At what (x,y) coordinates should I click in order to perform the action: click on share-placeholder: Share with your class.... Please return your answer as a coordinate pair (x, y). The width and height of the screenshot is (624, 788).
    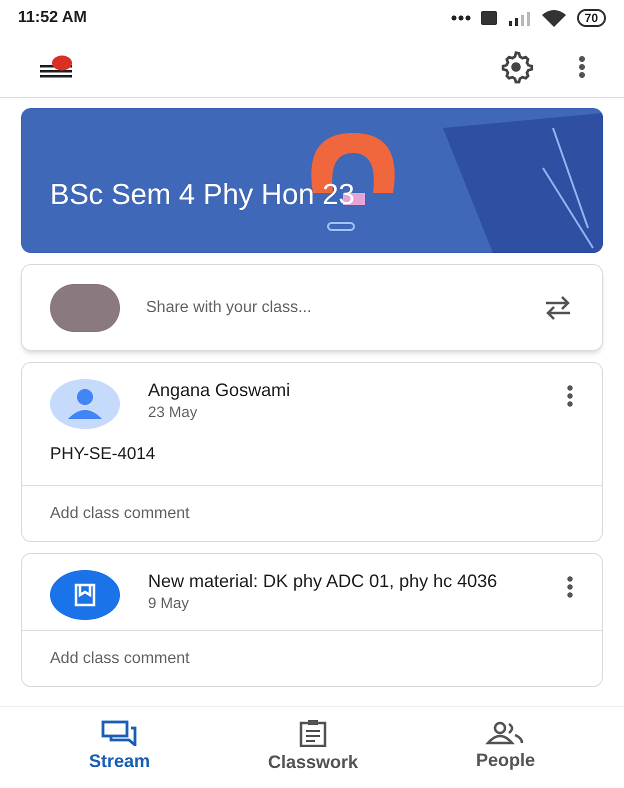
    Looking at the image, I should click on (229, 308).